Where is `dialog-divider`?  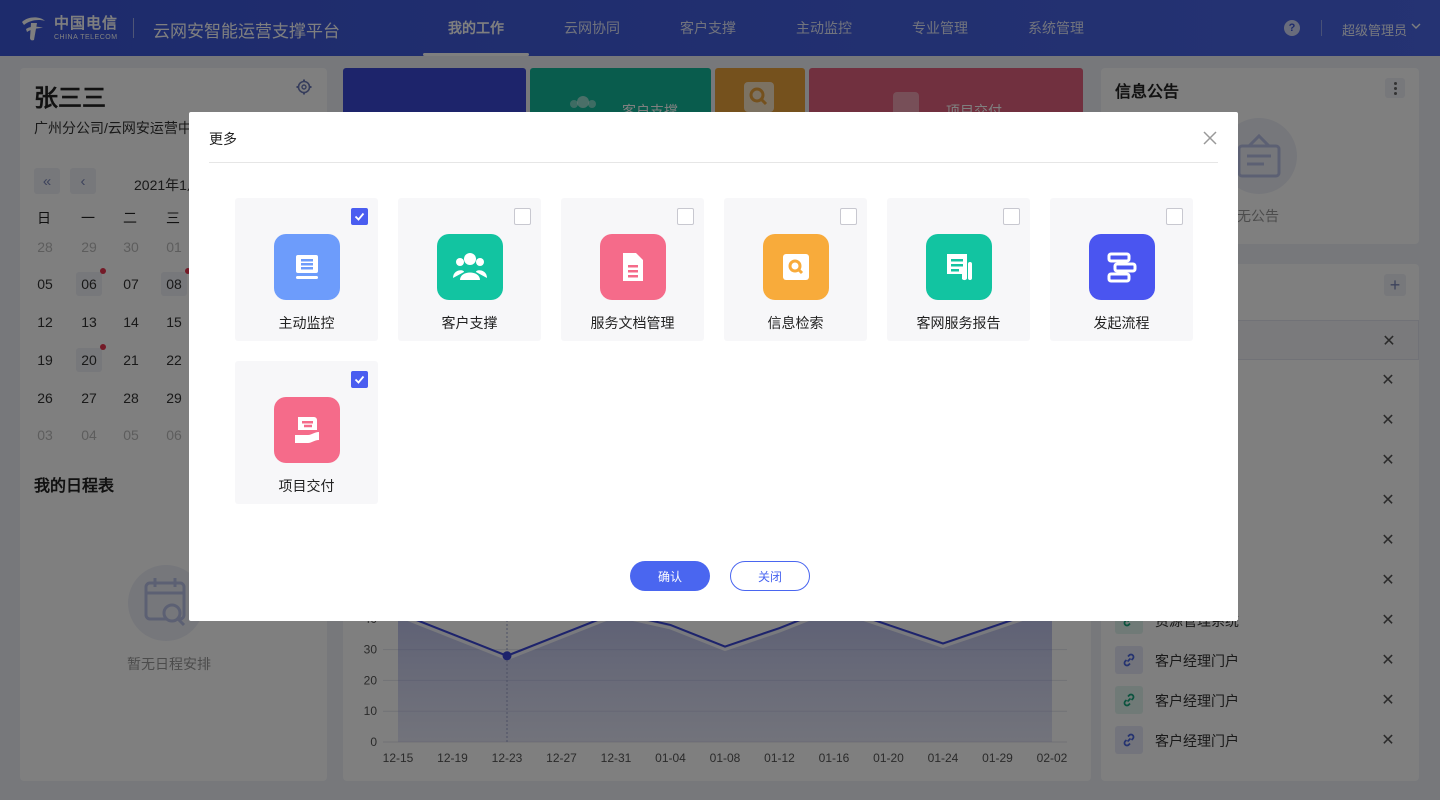
dialog-divider is located at coordinates (713, 162).